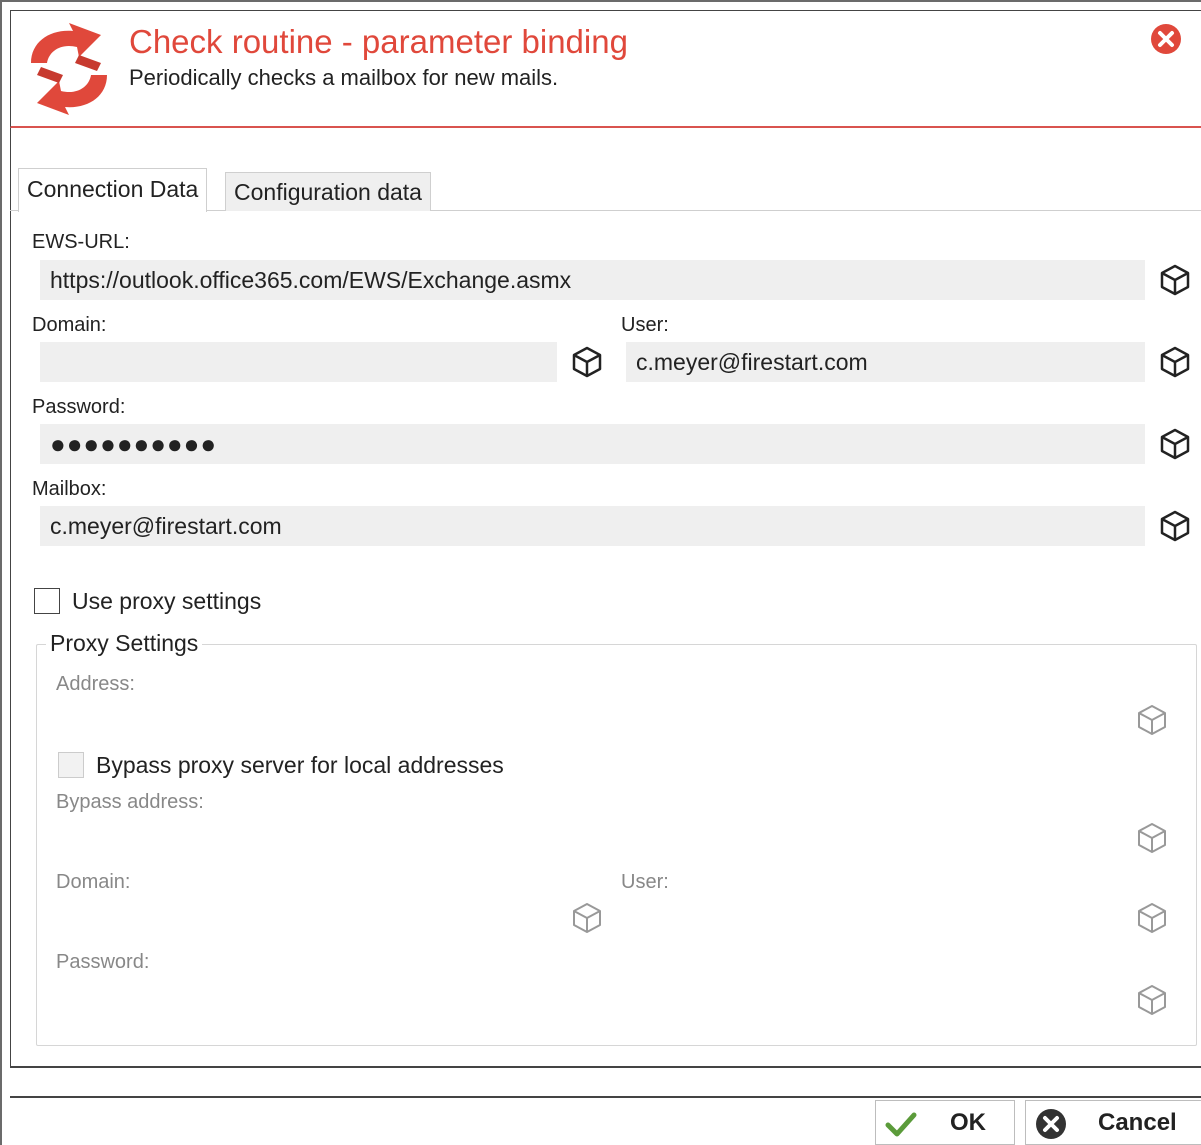 Image resolution: width=1201 pixels, height=1145 pixels. What do you see at coordinates (605, 1097) in the screenshot?
I see `footer-divider-bottom` at bounding box center [605, 1097].